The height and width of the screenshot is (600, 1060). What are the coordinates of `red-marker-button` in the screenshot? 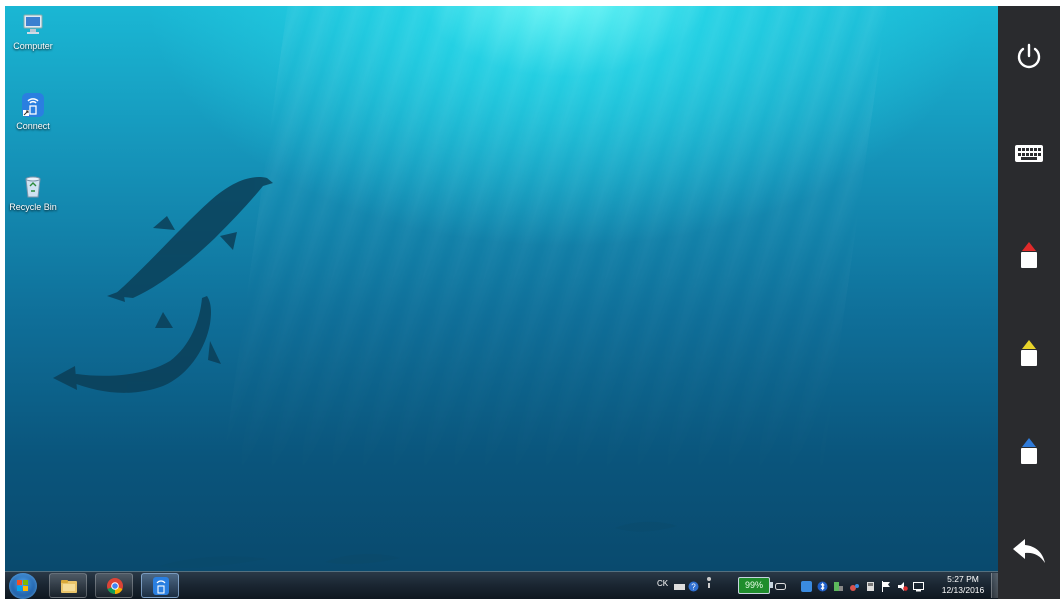 It's located at (1029, 256).